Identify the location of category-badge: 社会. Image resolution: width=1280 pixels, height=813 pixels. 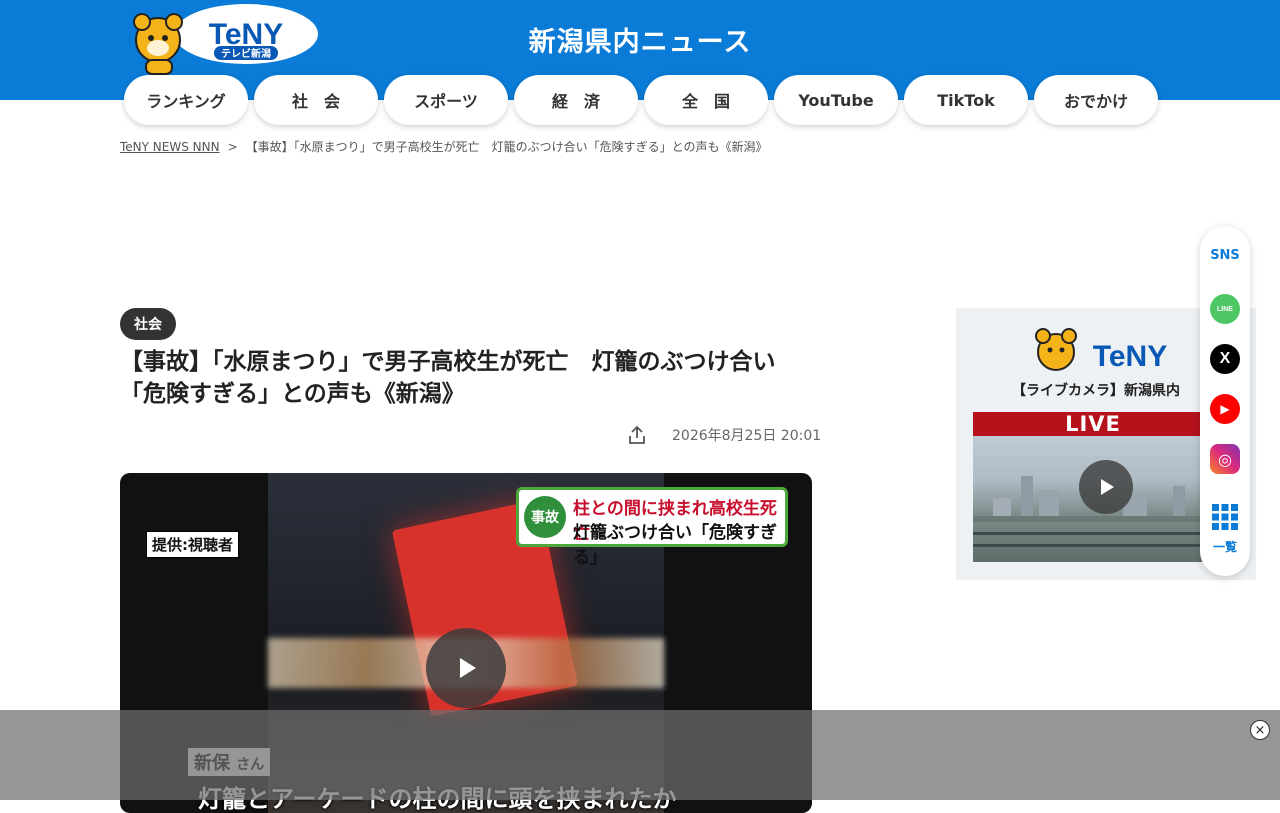
(148, 324).